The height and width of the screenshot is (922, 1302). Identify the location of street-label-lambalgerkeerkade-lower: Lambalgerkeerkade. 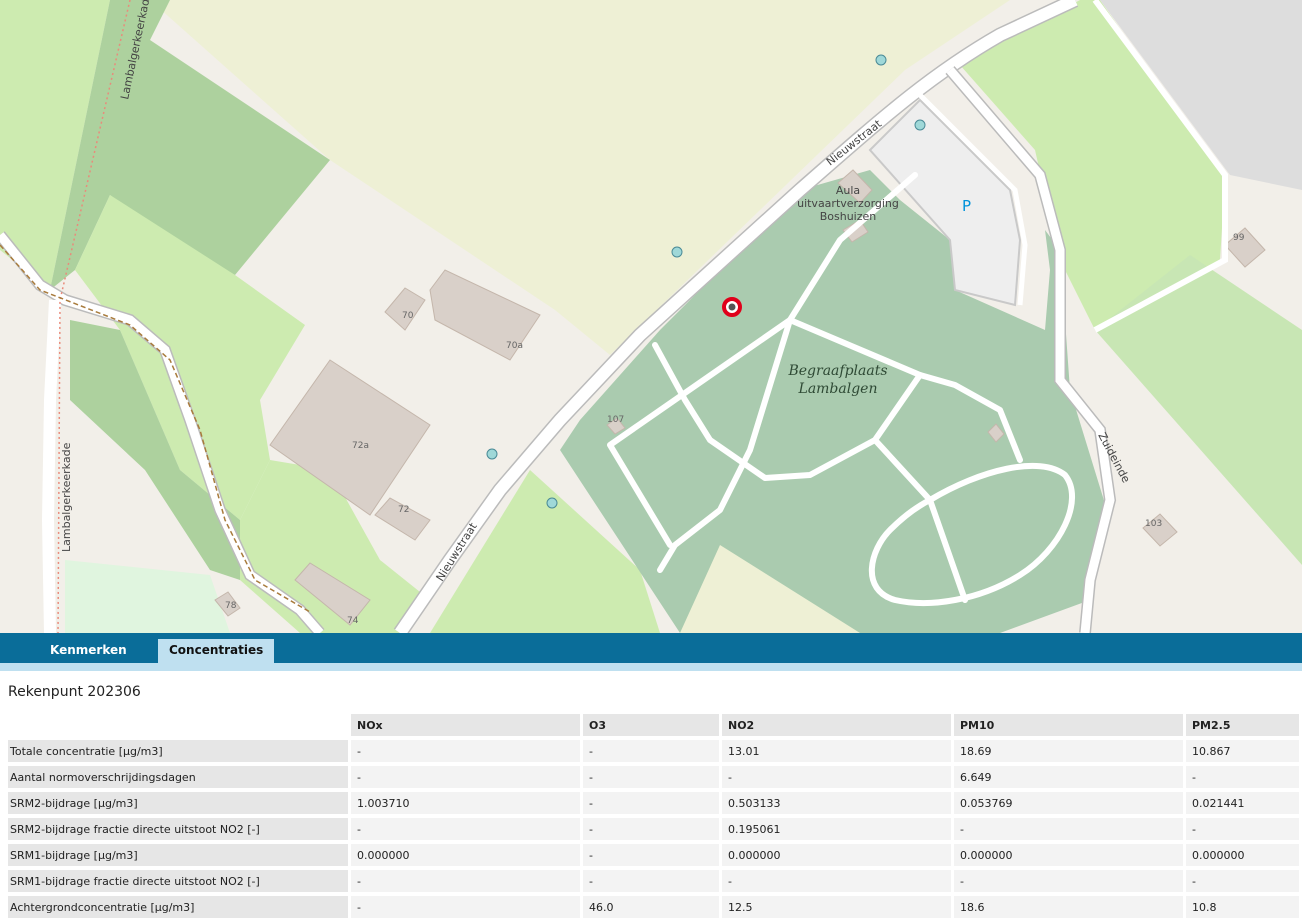
(66, 497).